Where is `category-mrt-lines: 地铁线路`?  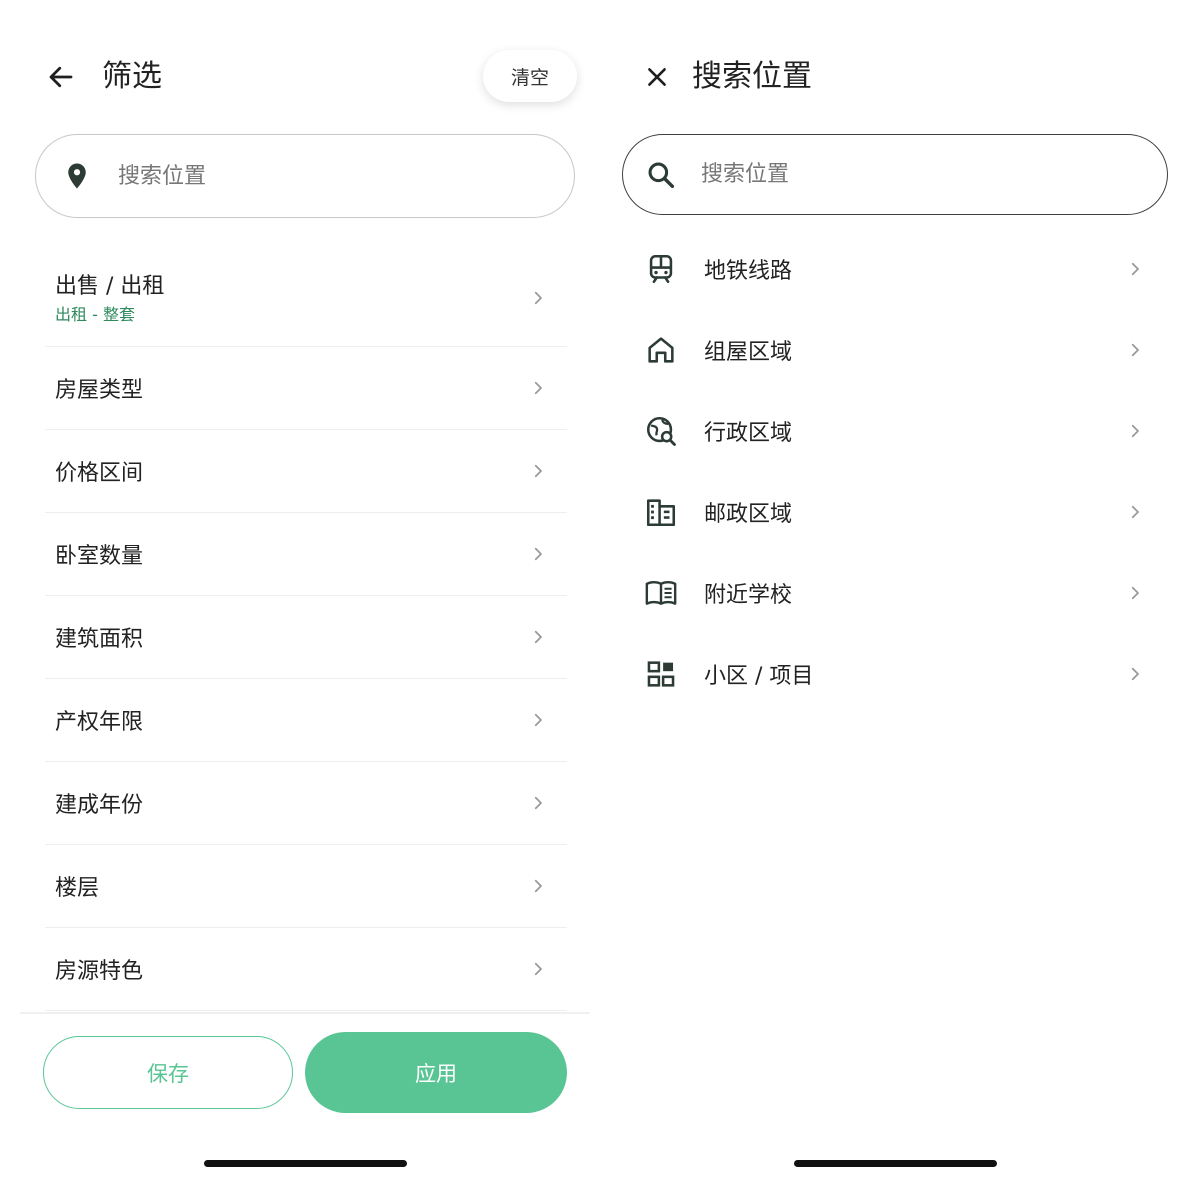 category-mrt-lines: 地铁线路 is located at coordinates (900, 268).